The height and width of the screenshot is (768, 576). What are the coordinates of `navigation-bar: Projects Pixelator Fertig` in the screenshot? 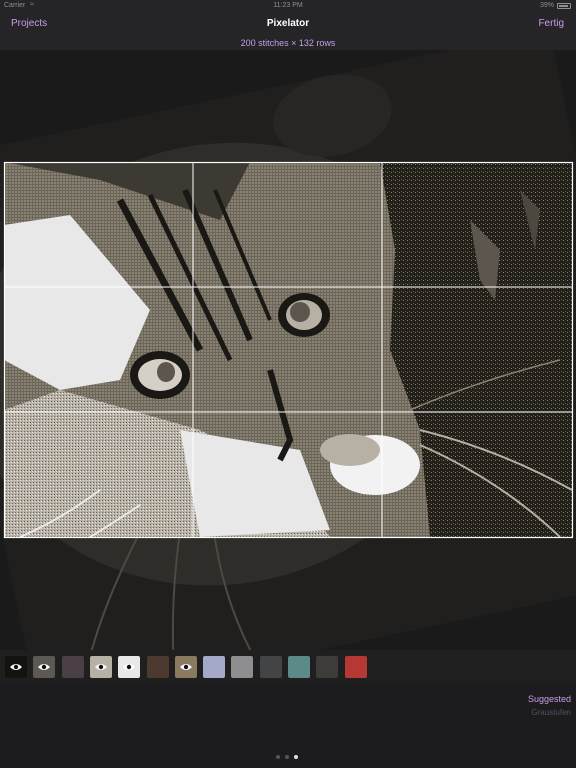 It's located at (288, 25).